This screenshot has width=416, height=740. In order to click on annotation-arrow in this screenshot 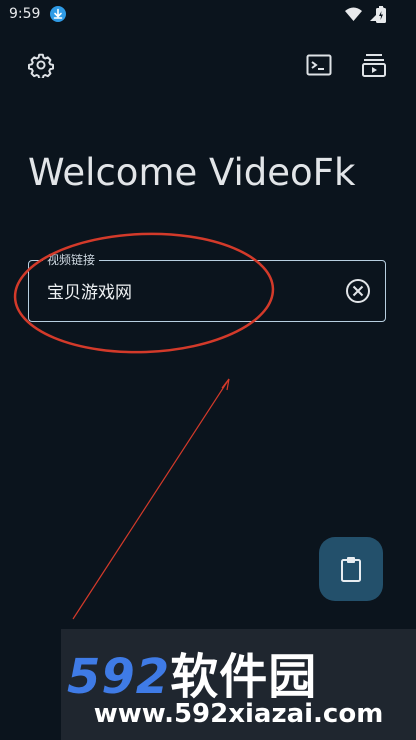, I will do `click(151, 499)`.